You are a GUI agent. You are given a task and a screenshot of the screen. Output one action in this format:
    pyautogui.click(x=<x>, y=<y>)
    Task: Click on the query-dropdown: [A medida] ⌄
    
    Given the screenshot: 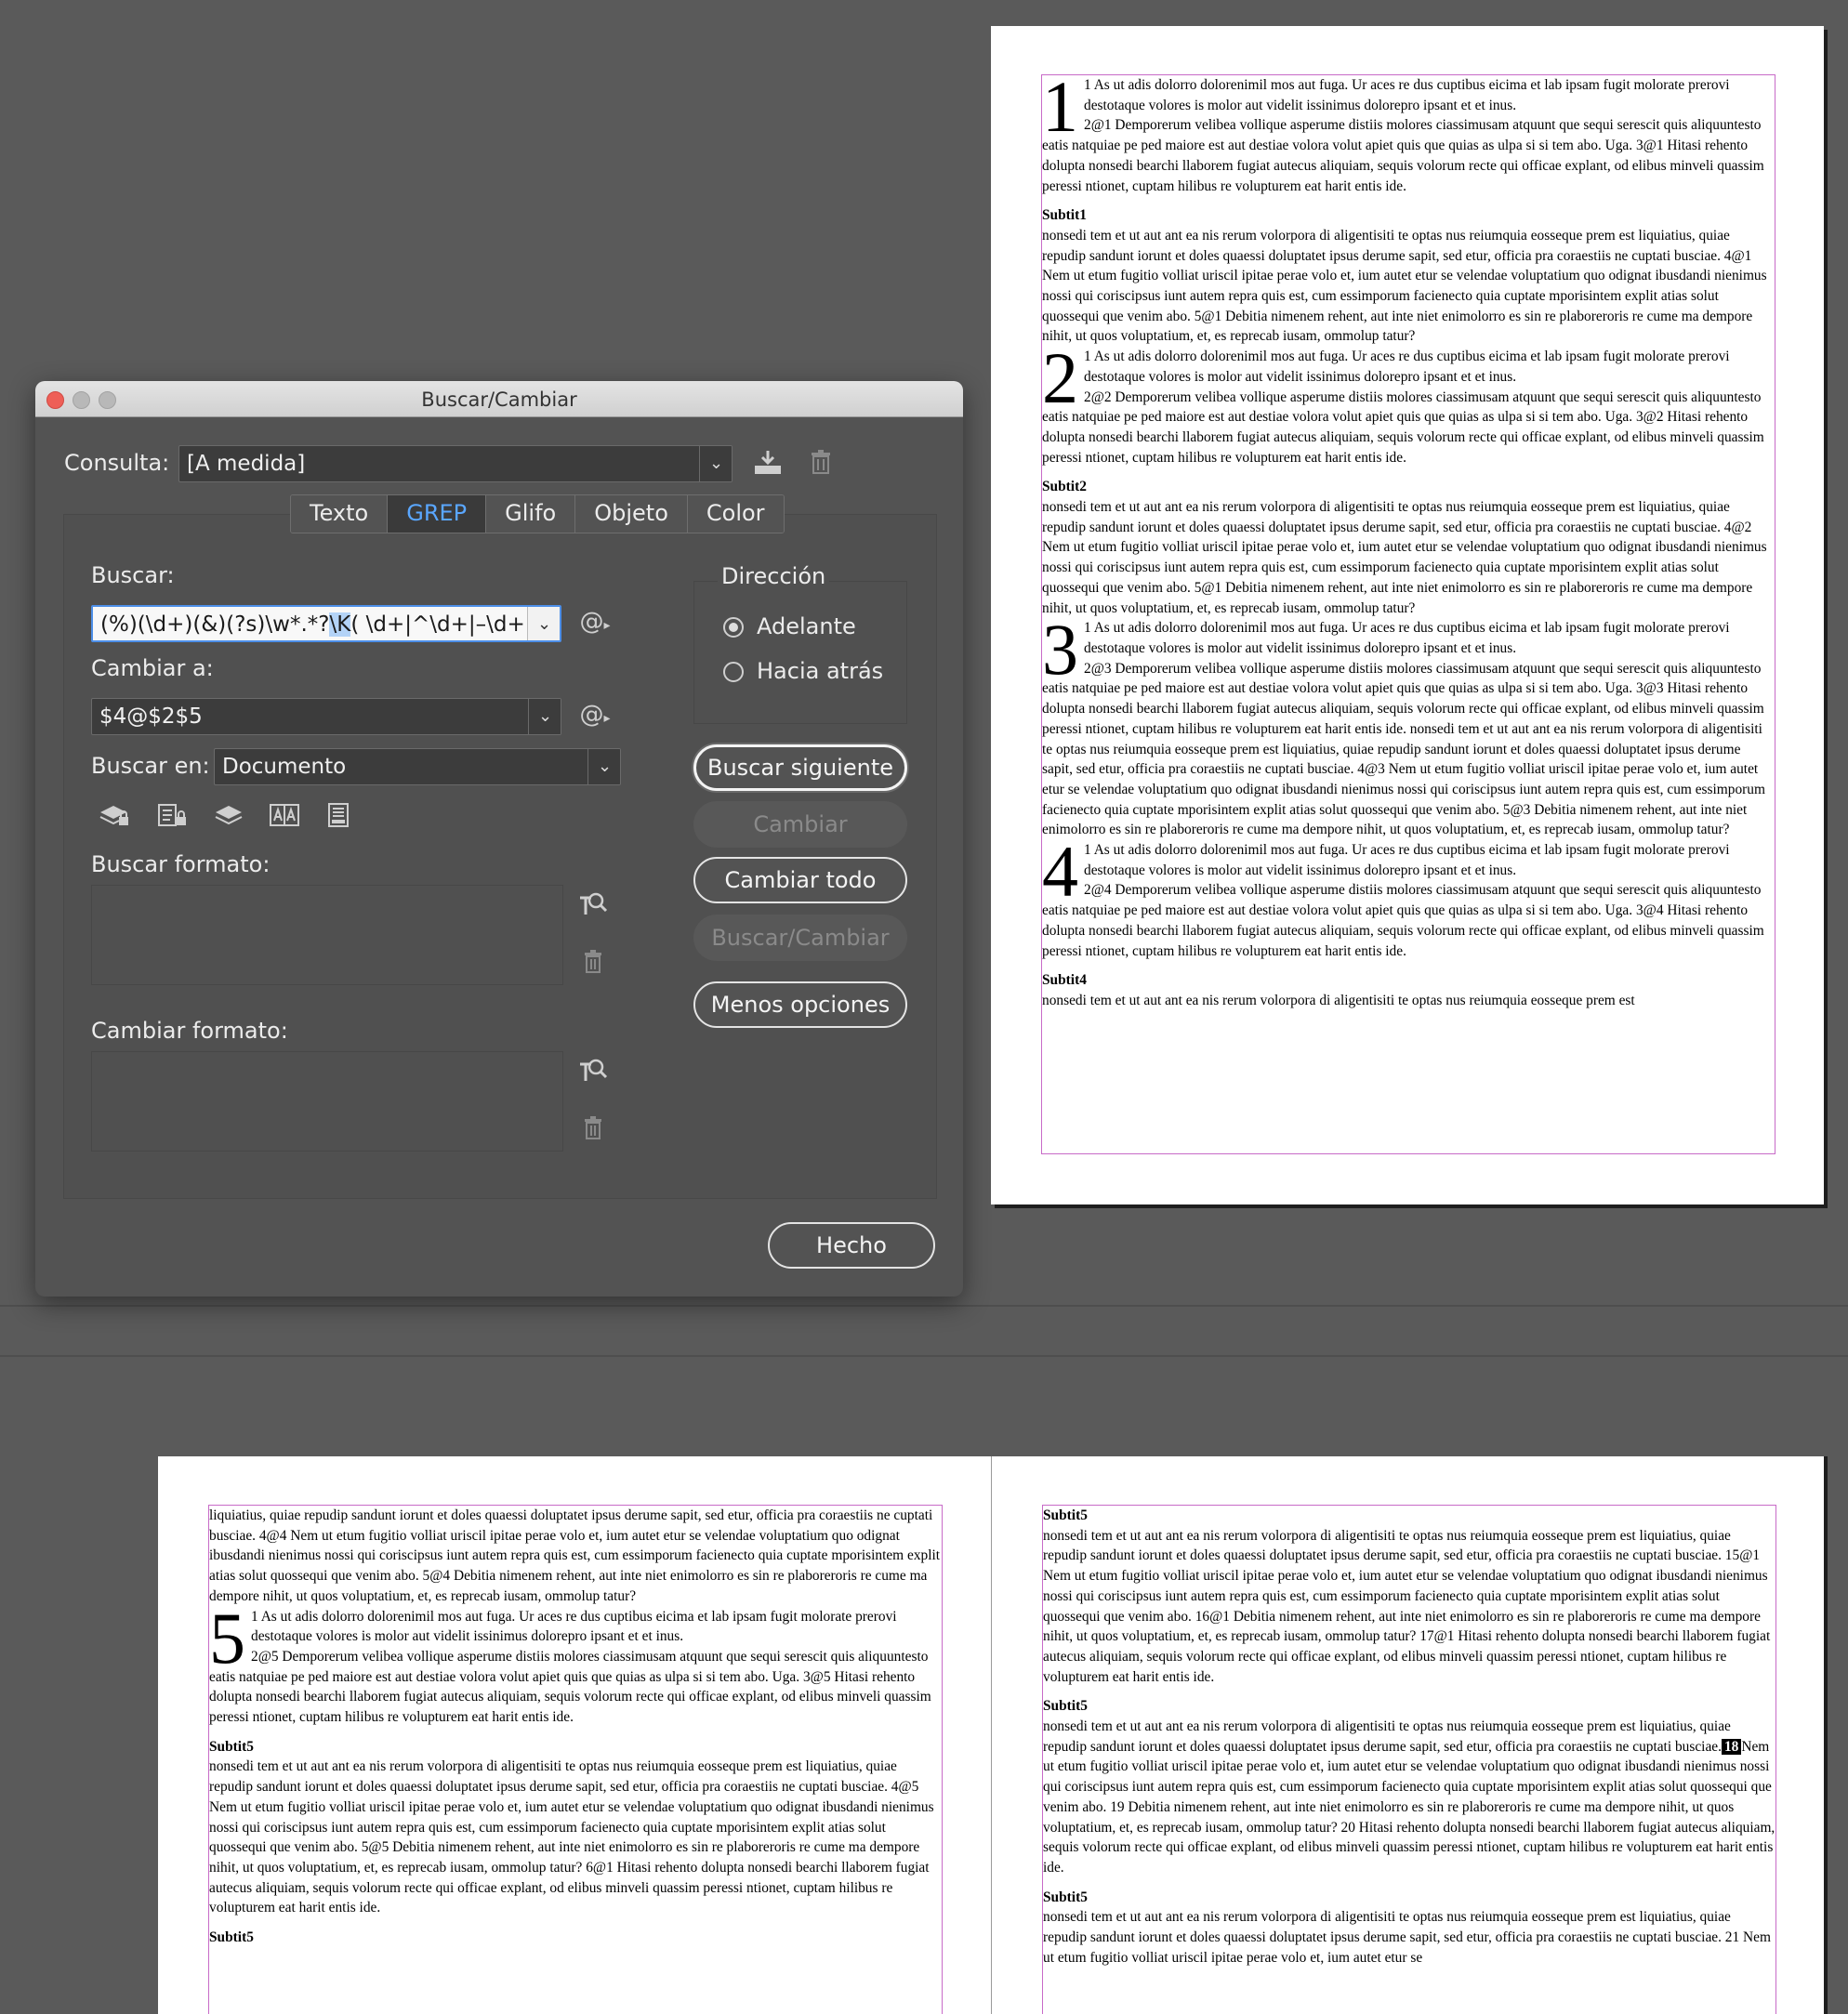 What is the action you would take?
    pyautogui.click(x=455, y=463)
    